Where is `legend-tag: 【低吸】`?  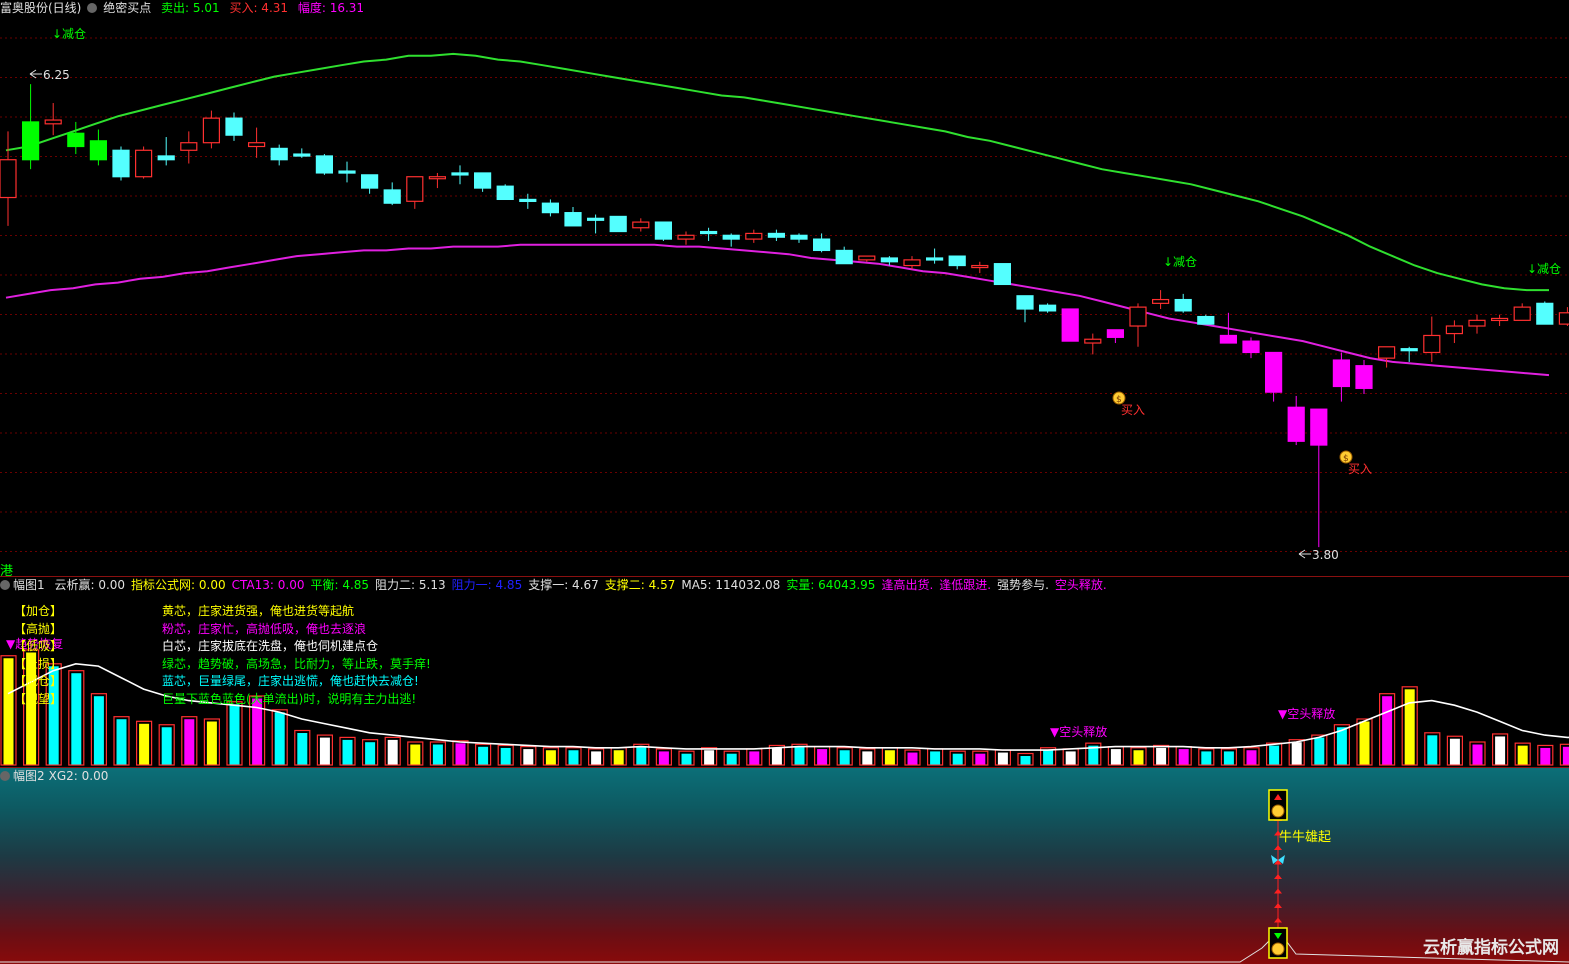 legend-tag: 【低吸】 is located at coordinates (38, 646).